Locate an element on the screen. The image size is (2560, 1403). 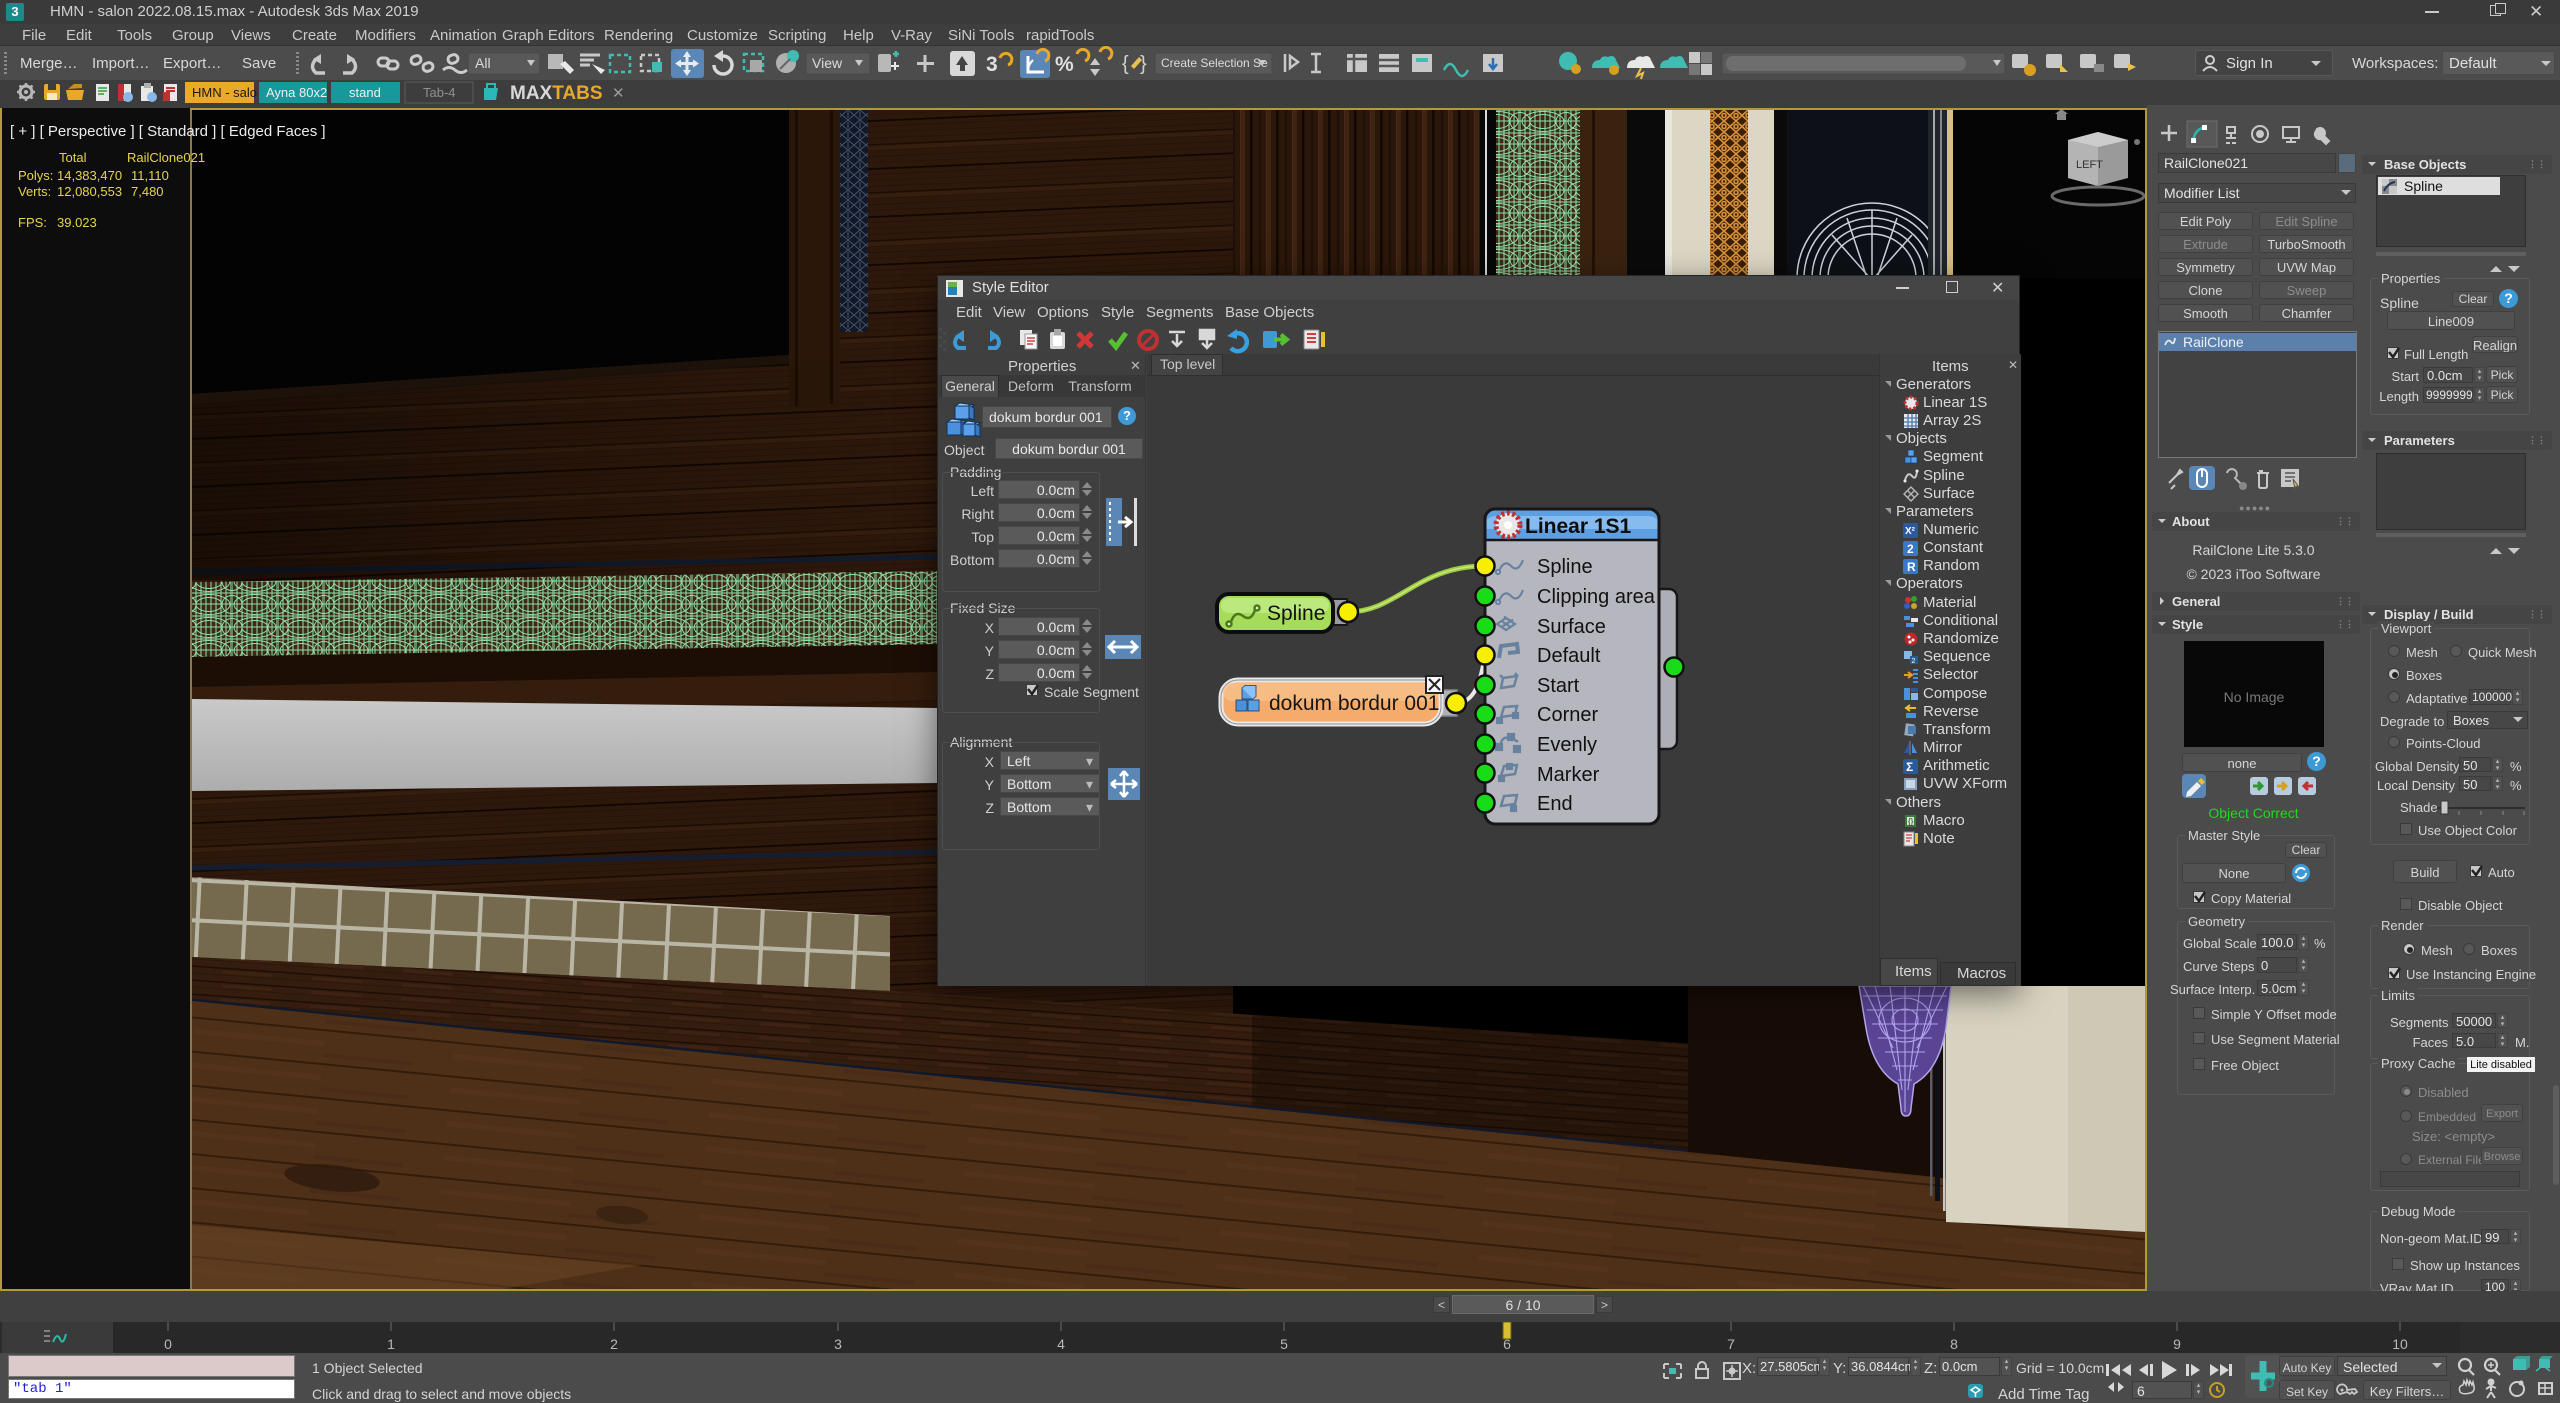
svg-text: Evenly is located at coordinates (1567, 745).